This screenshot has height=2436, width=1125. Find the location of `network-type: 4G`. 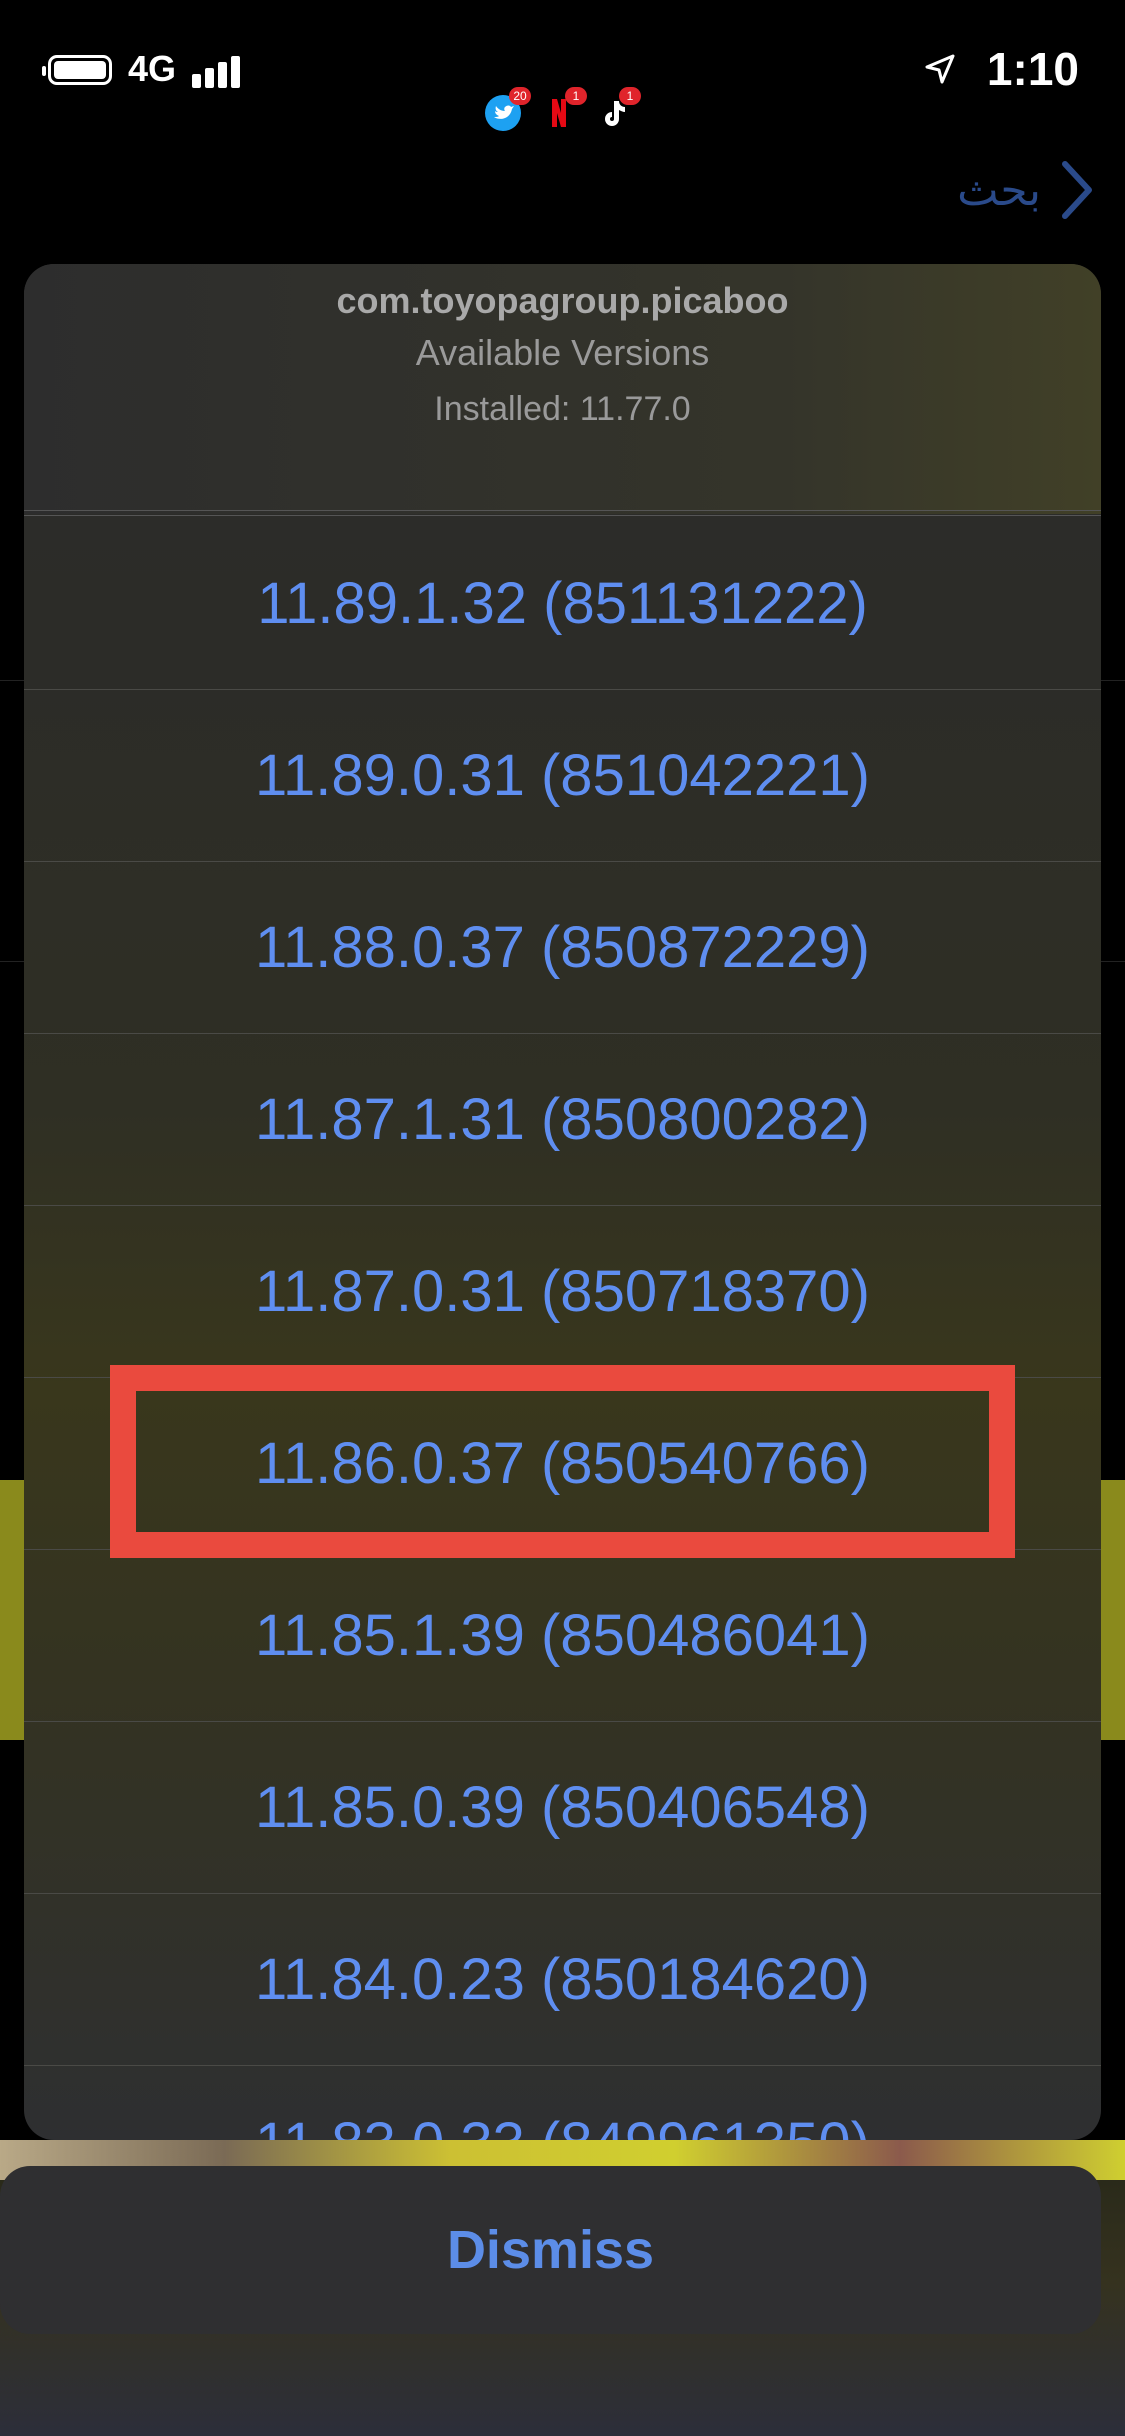

network-type: 4G is located at coordinates (152, 68).